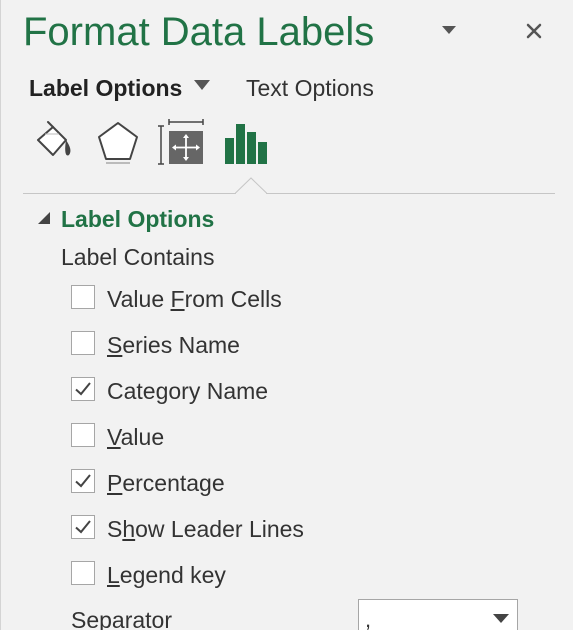 The width and height of the screenshot is (573, 630). What do you see at coordinates (281, 391) in the screenshot?
I see `option-category-name: Category Name` at bounding box center [281, 391].